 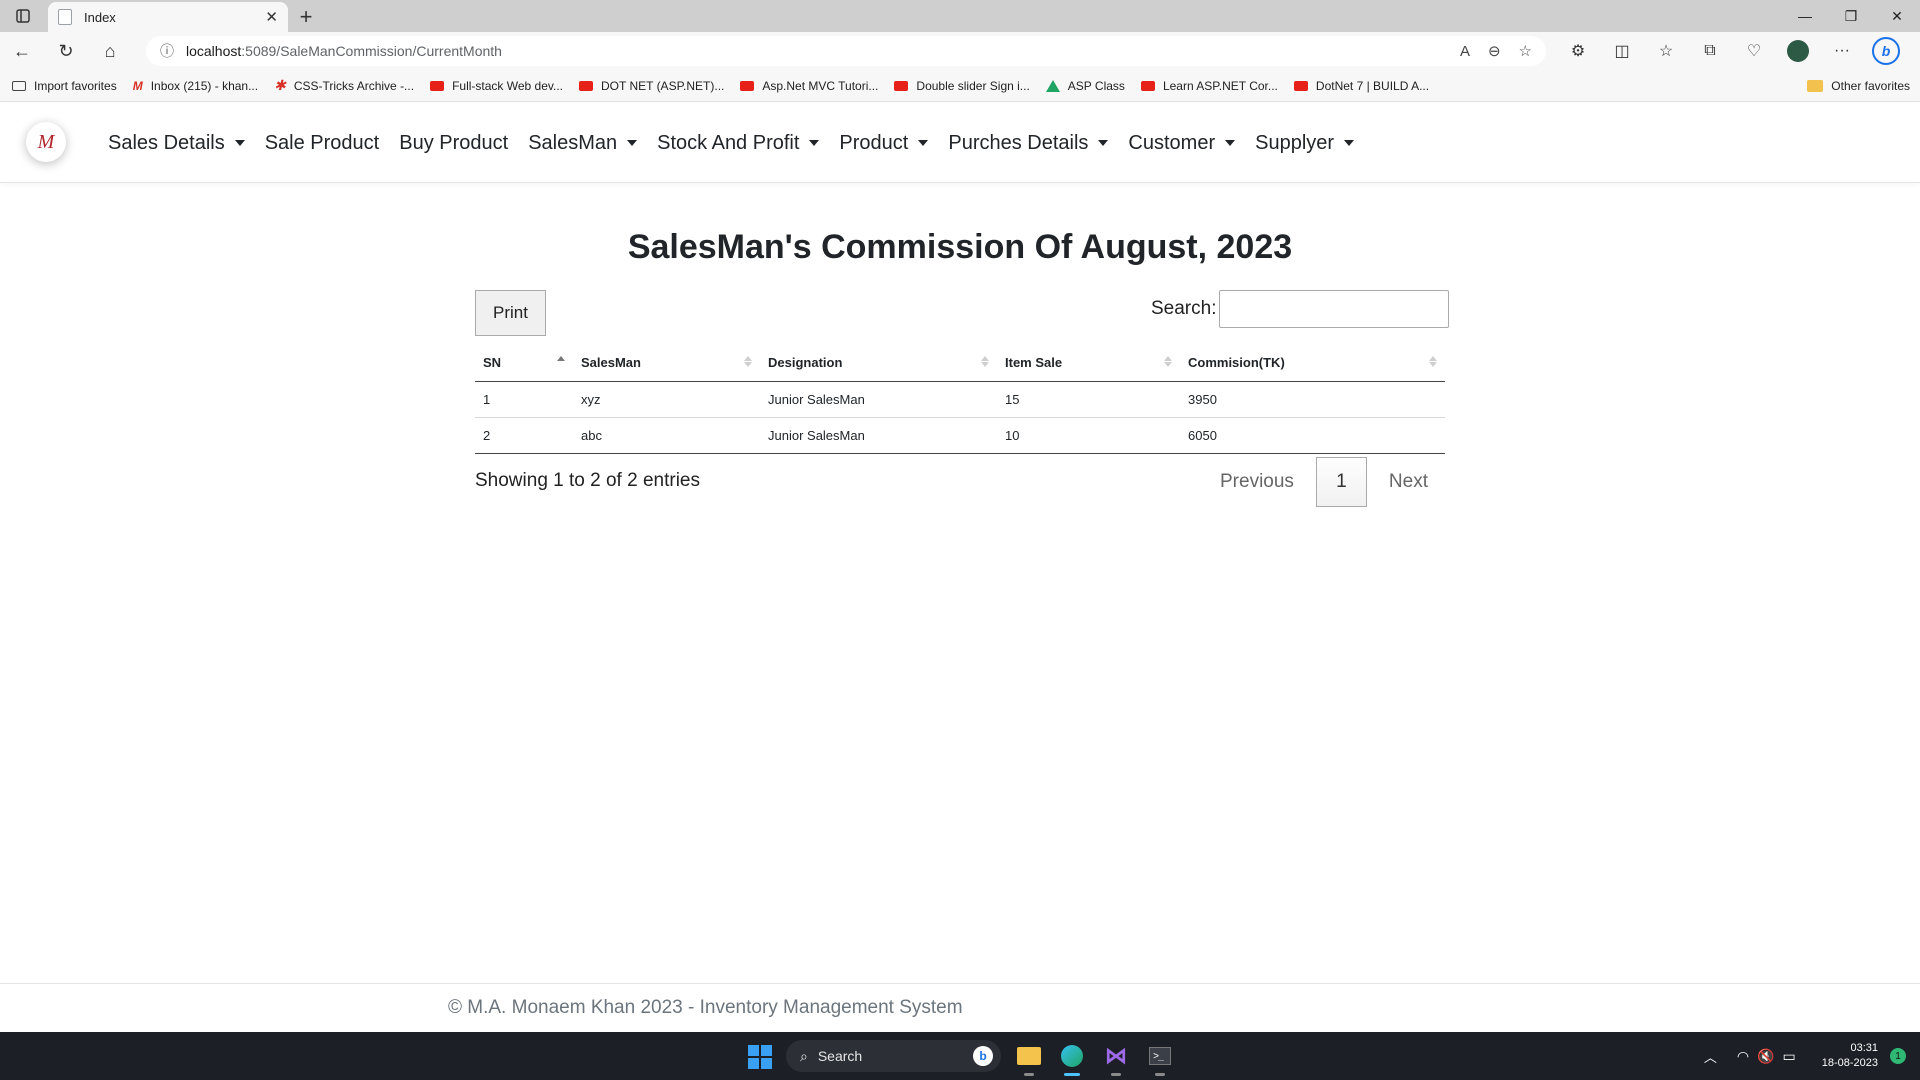 I want to click on brand-logo: M, so click(x=46, y=142).